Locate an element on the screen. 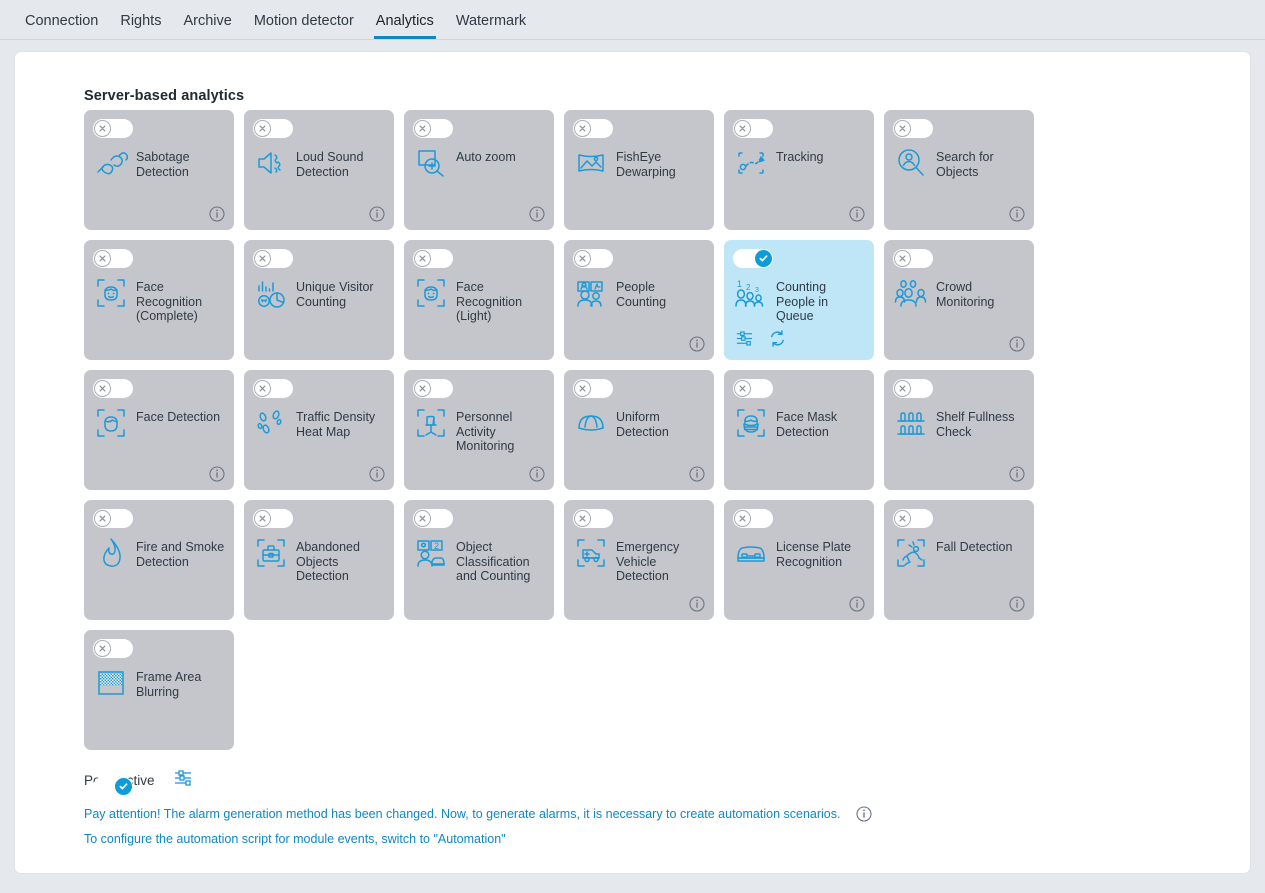  analytics-card: Uniform Detection is located at coordinates (639, 430).